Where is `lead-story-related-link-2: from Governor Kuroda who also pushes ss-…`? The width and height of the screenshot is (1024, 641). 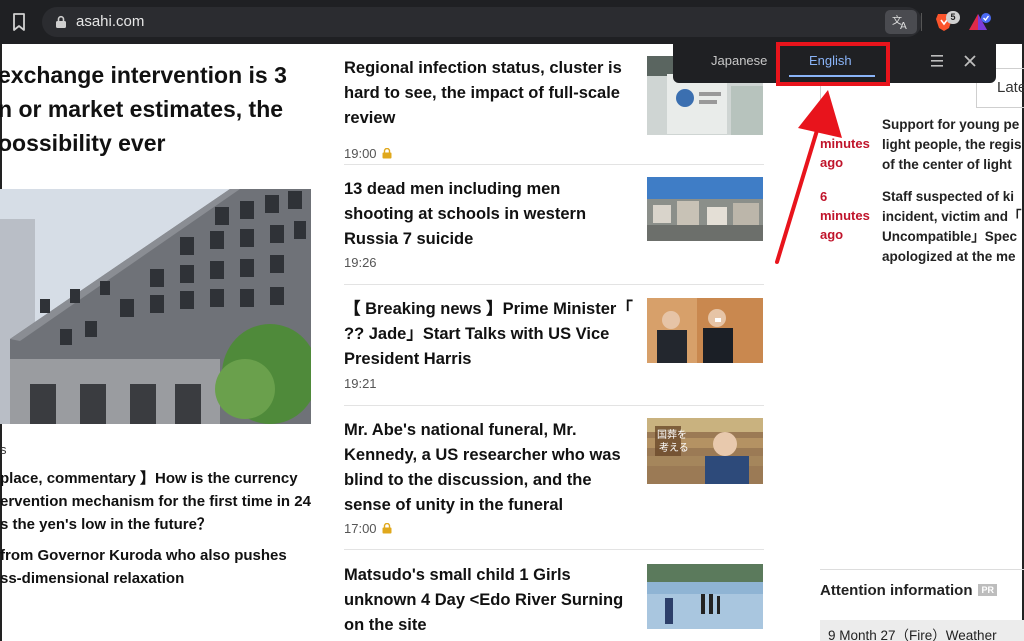
lead-story-related-link-2: from Governor Kuroda who also pushes ss-… is located at coordinates (160, 567).